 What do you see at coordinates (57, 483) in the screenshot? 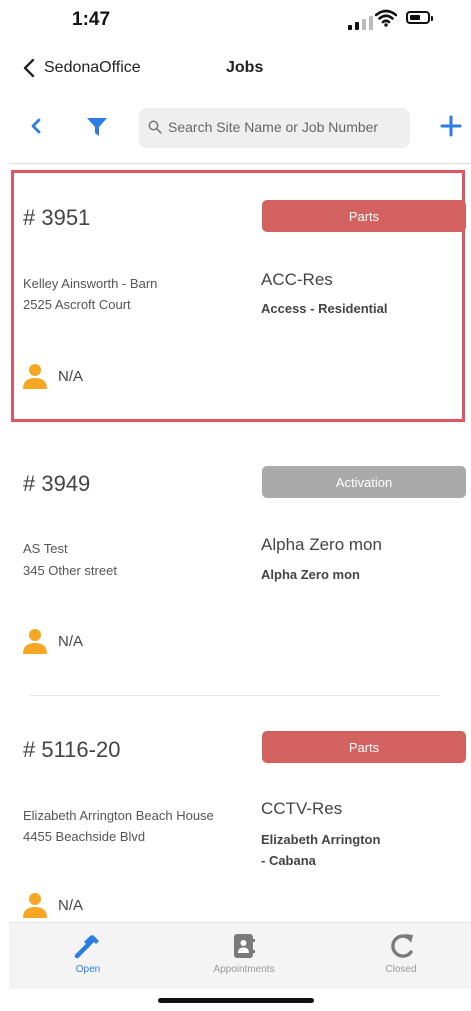
I see `job-number: # 3949` at bounding box center [57, 483].